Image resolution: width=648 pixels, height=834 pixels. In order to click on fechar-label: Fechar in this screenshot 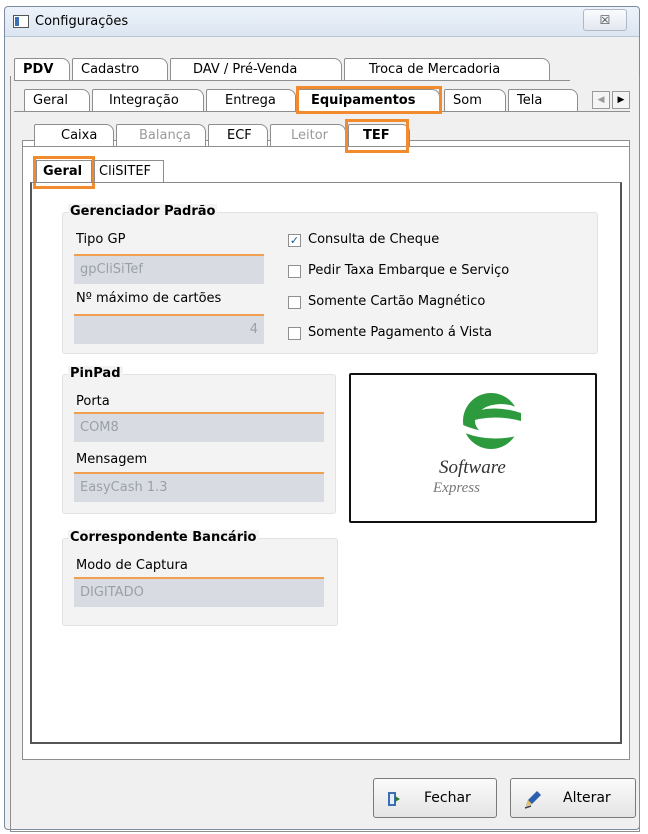, I will do `click(447, 798)`.